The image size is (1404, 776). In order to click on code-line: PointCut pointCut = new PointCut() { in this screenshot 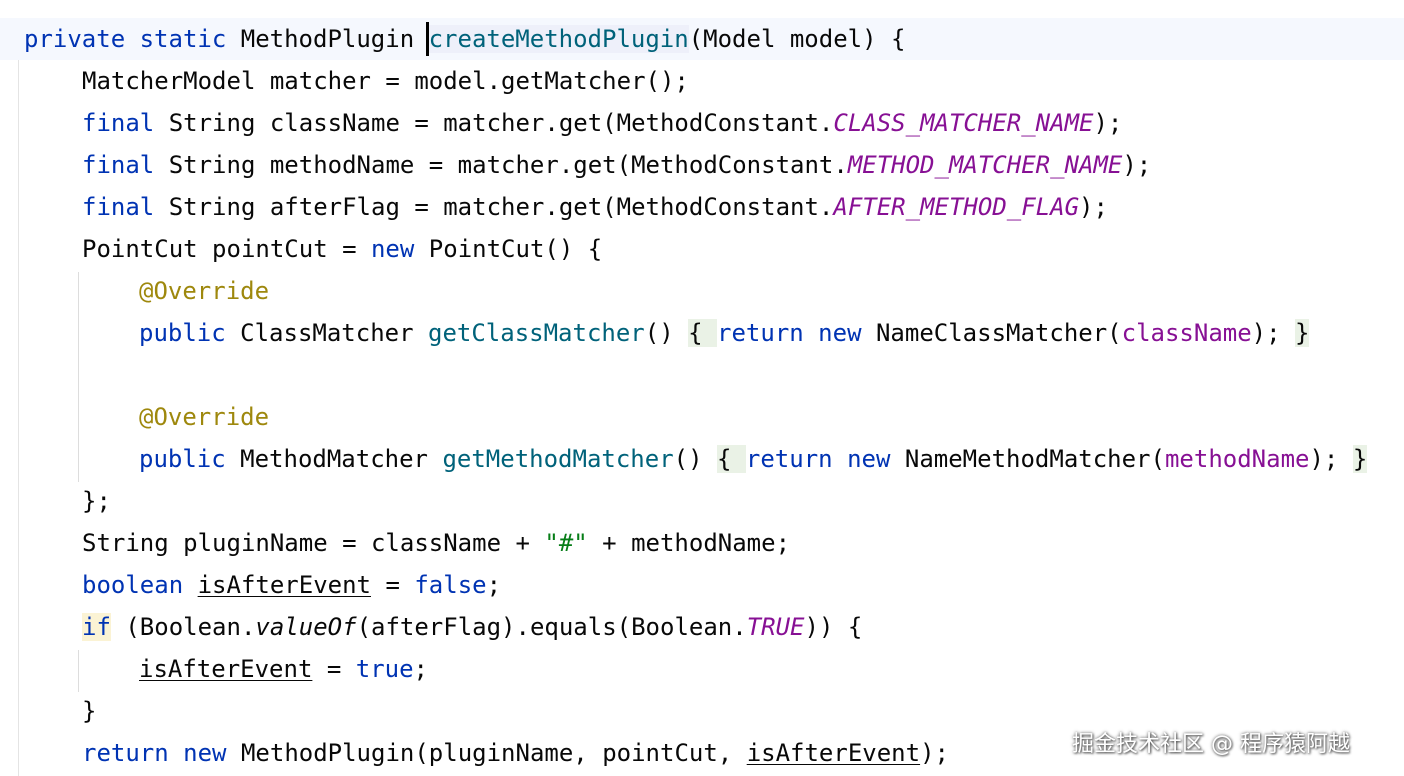, I will do `click(342, 249)`.